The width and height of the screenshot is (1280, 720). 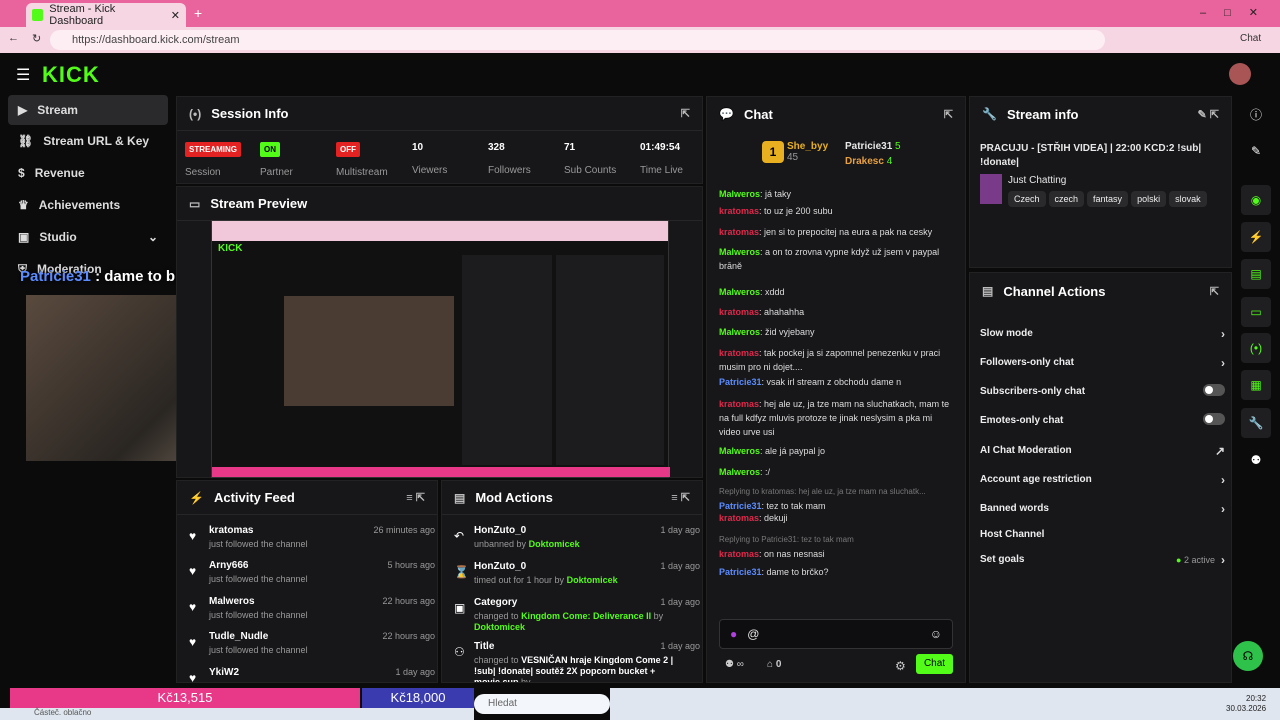 I want to click on chat-message: kratomas: ahahahha, so click(x=835, y=312).